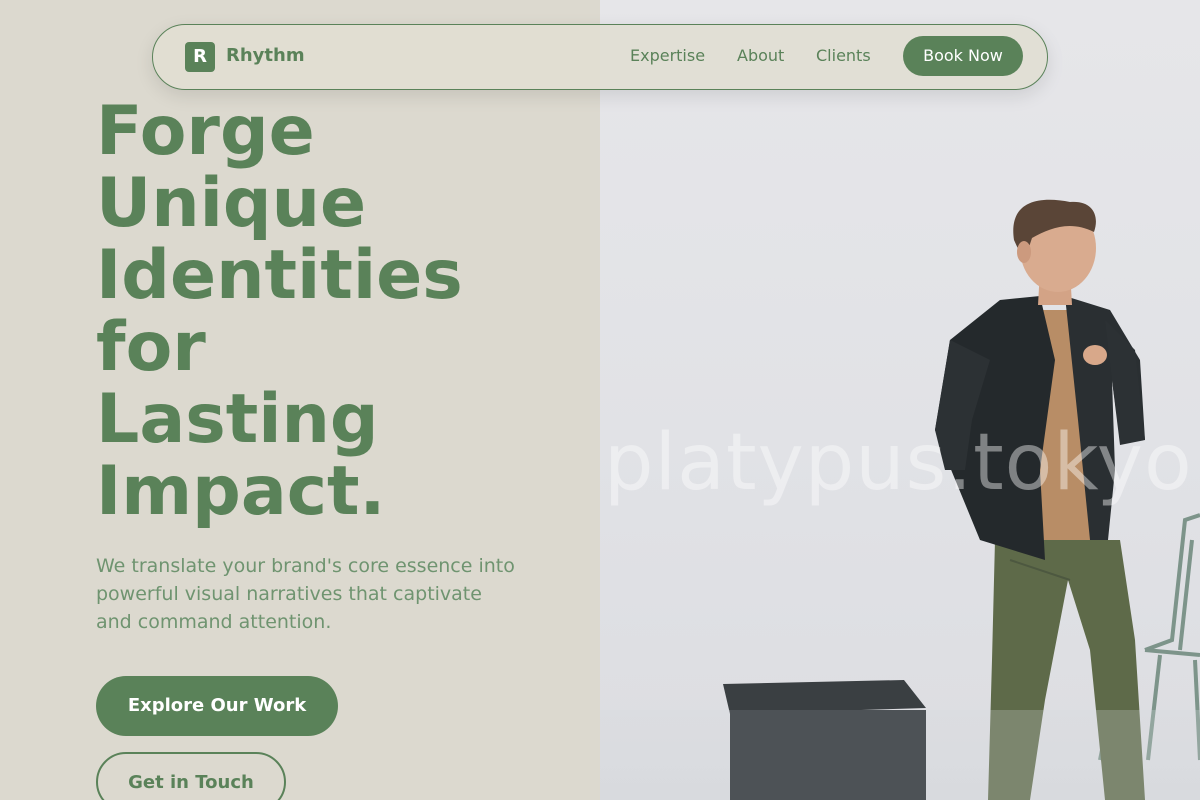  Describe the element at coordinates (237, 419) in the screenshot. I see `hero-title-line: Lasting` at that location.